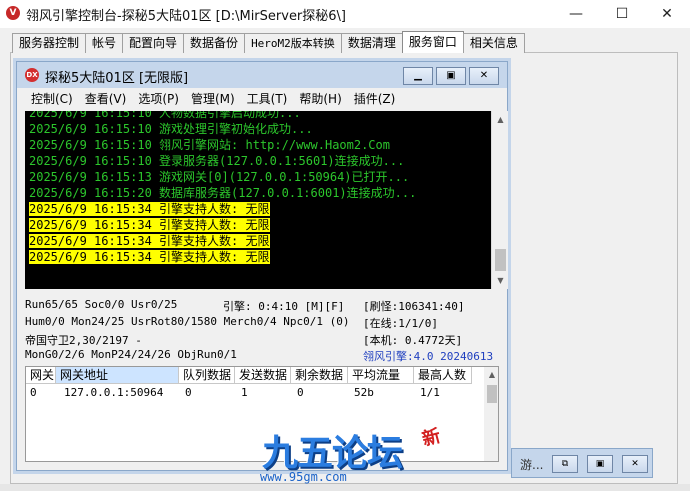  Describe the element at coordinates (104, 43) in the screenshot. I see `tab-account: 帐号` at that location.